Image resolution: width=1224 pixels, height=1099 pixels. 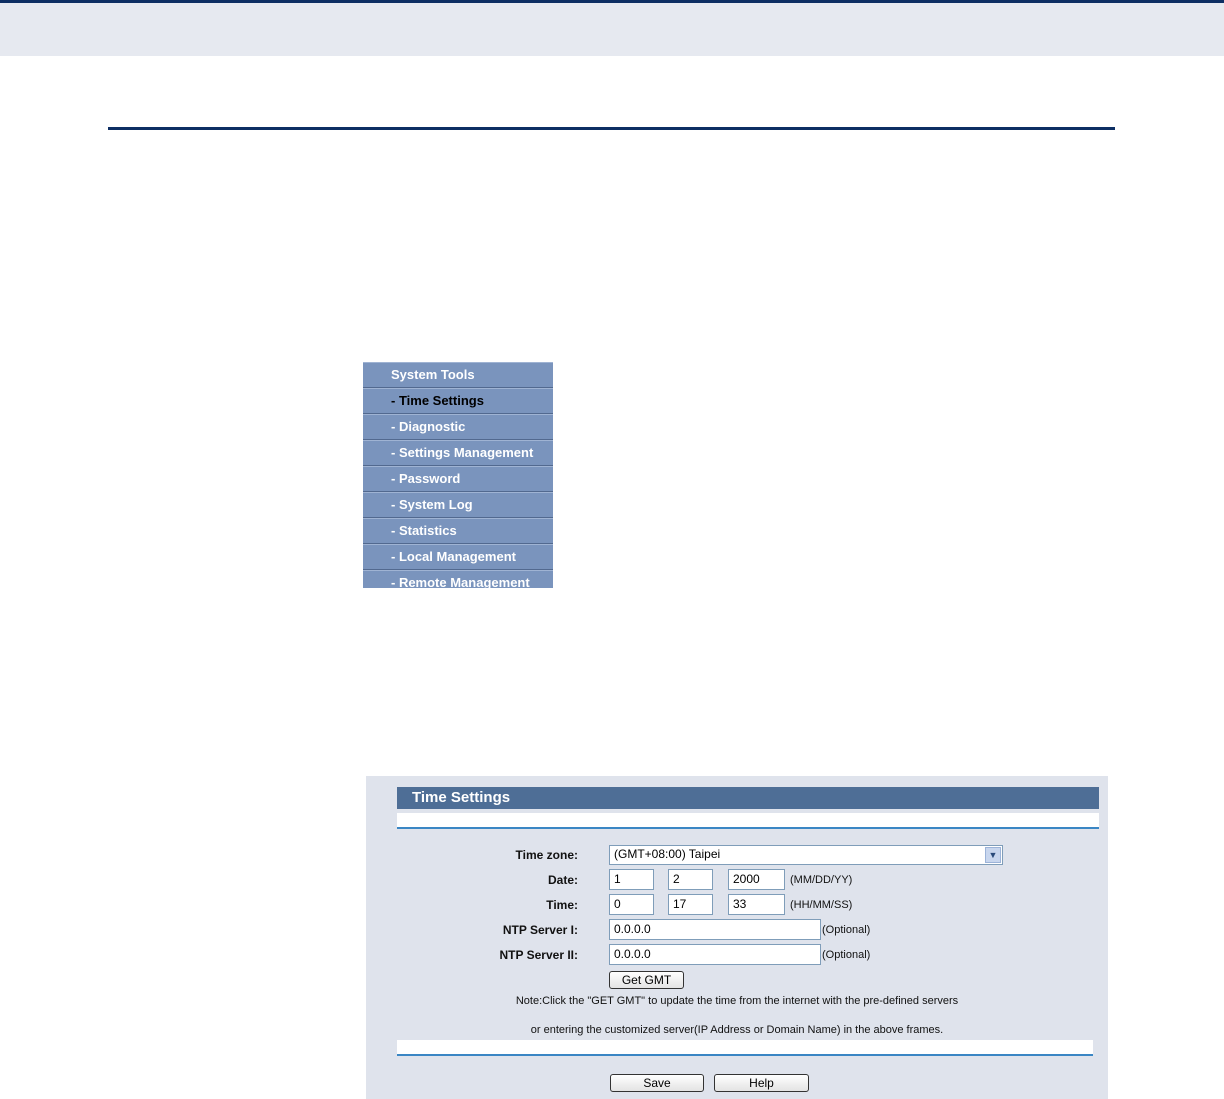 What do you see at coordinates (611, 128) in the screenshot?
I see `header-rule` at bounding box center [611, 128].